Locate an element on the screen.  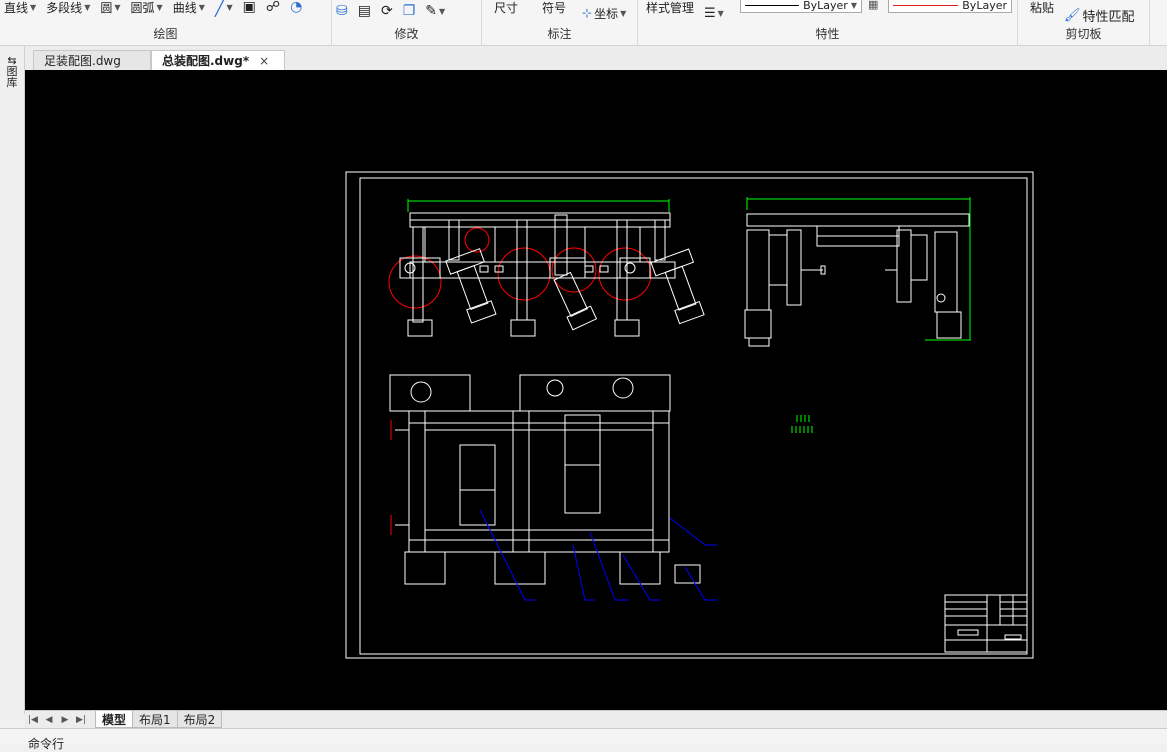
curve-tool: 曲线 ▼ is located at coordinates (189, 8).